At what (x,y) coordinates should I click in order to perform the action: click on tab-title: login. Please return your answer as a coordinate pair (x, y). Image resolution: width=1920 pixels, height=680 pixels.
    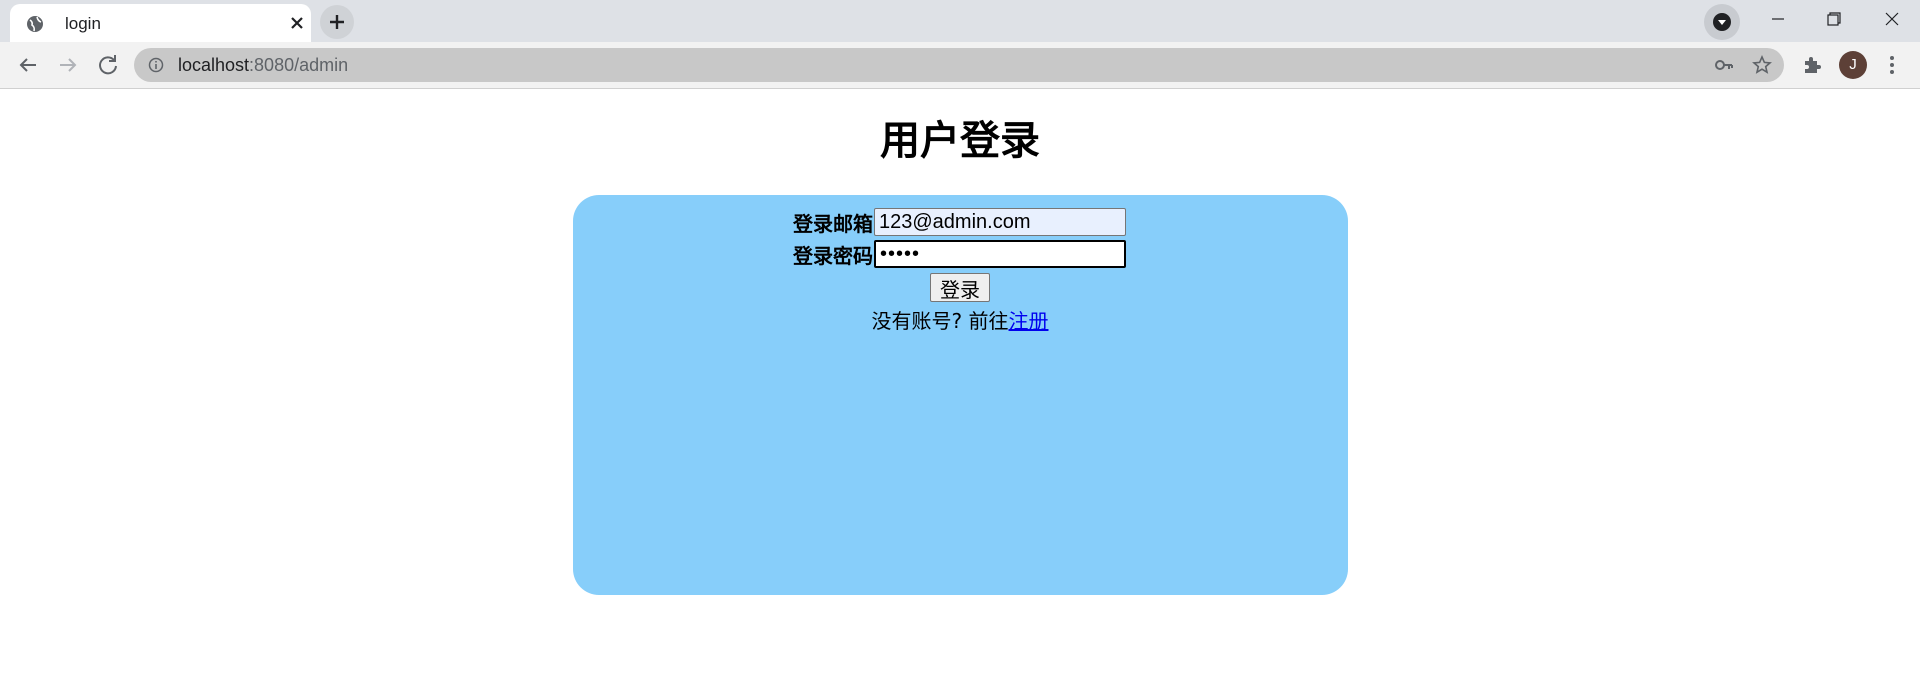
    Looking at the image, I should click on (83, 23).